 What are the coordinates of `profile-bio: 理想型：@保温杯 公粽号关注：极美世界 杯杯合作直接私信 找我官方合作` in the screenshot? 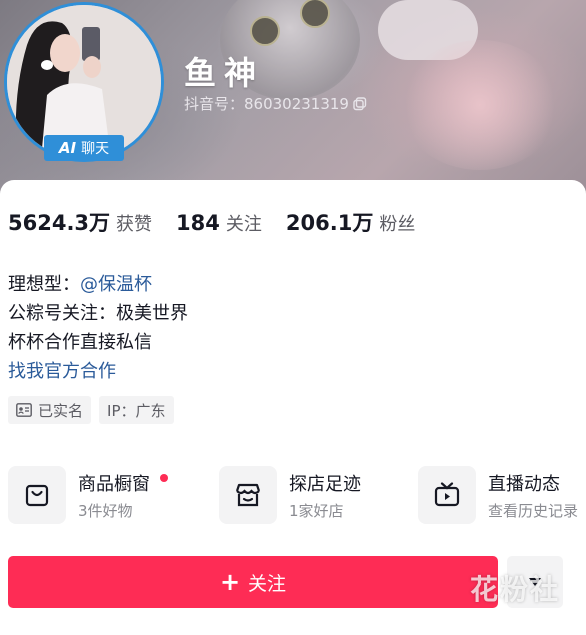 It's located at (98, 328).